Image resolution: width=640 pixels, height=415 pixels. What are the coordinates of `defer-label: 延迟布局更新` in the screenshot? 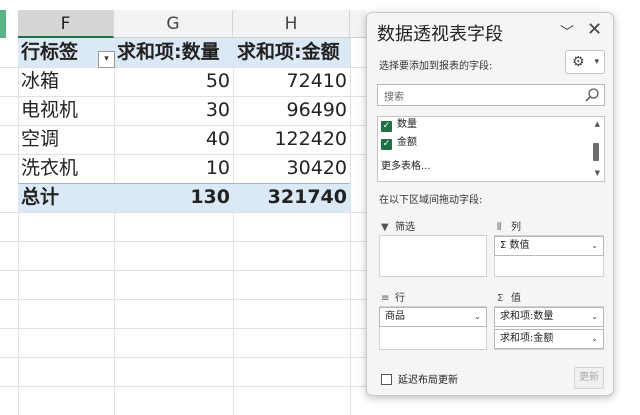 It's located at (428, 380).